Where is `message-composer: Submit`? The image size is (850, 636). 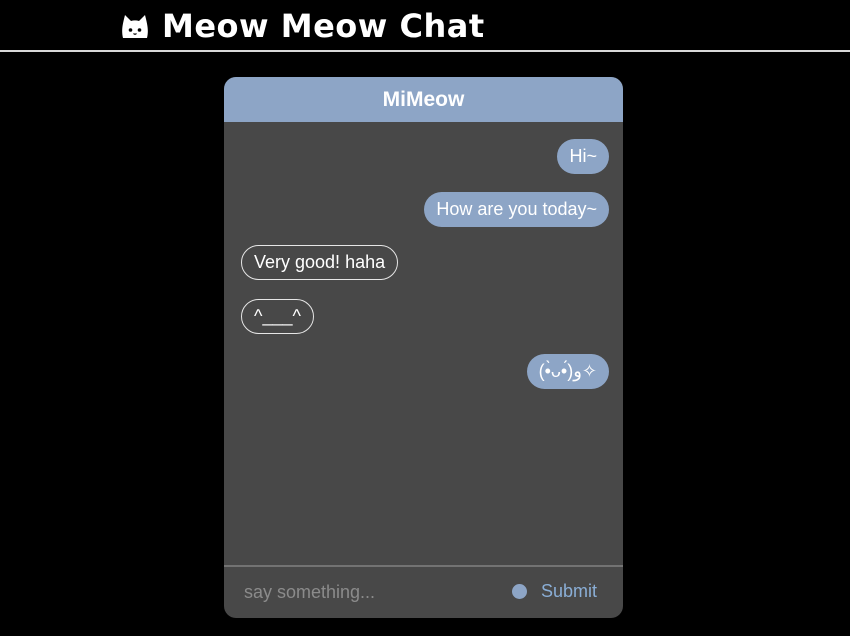
message-composer: Submit is located at coordinates (423, 591).